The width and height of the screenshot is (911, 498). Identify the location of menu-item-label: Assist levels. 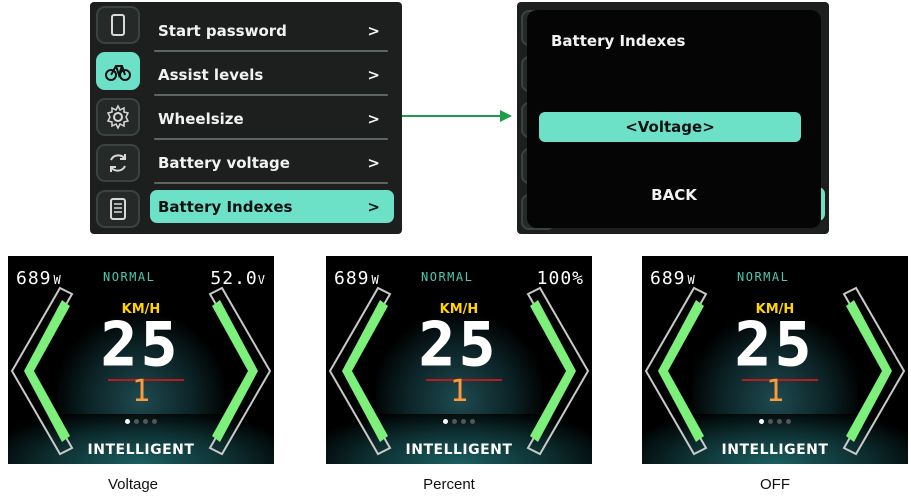
(211, 74).